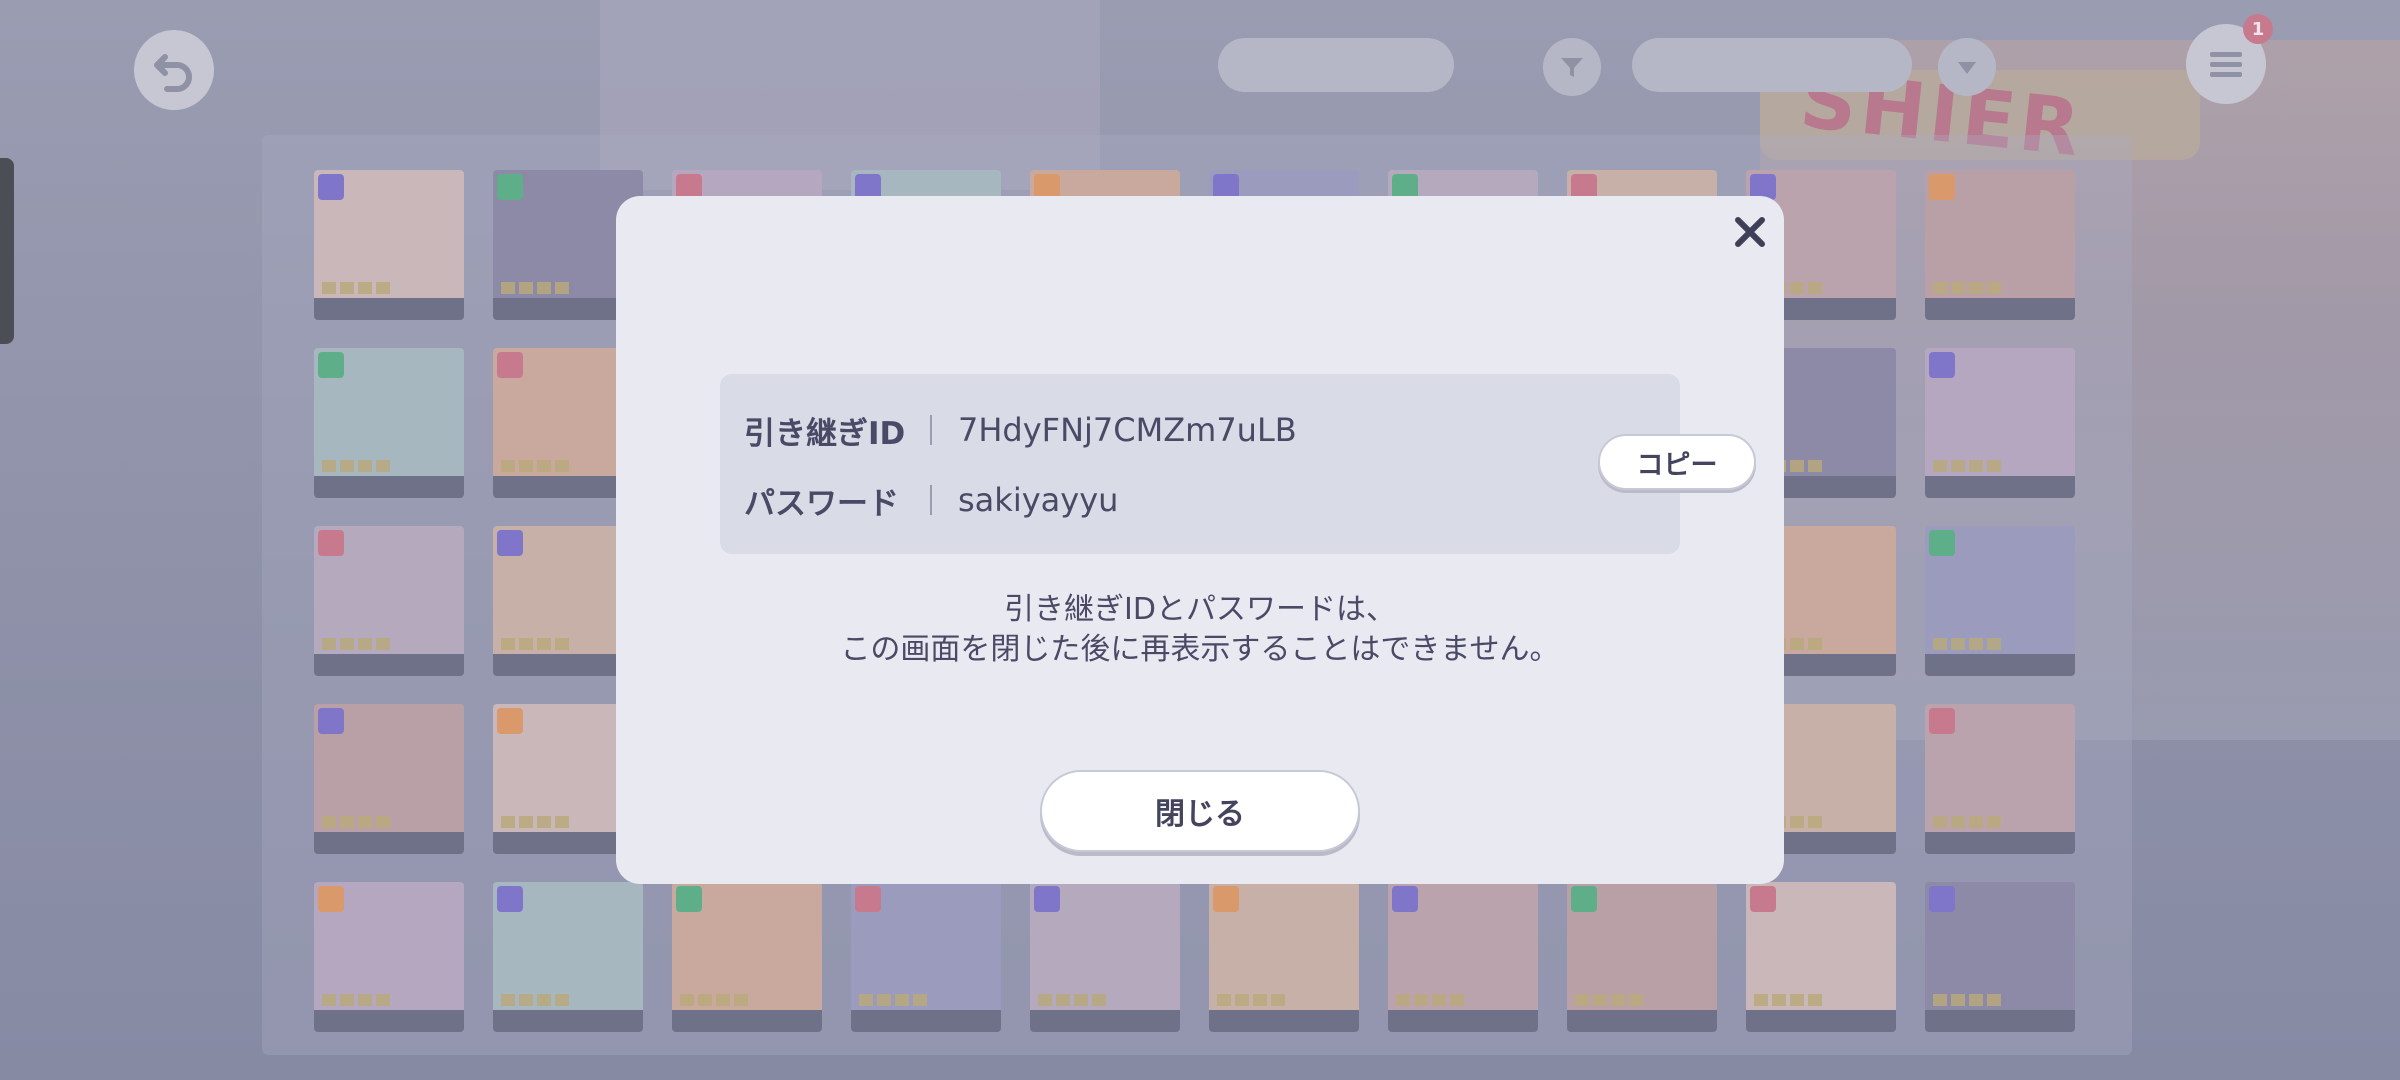  I want to click on filter-button, so click(1572, 67).